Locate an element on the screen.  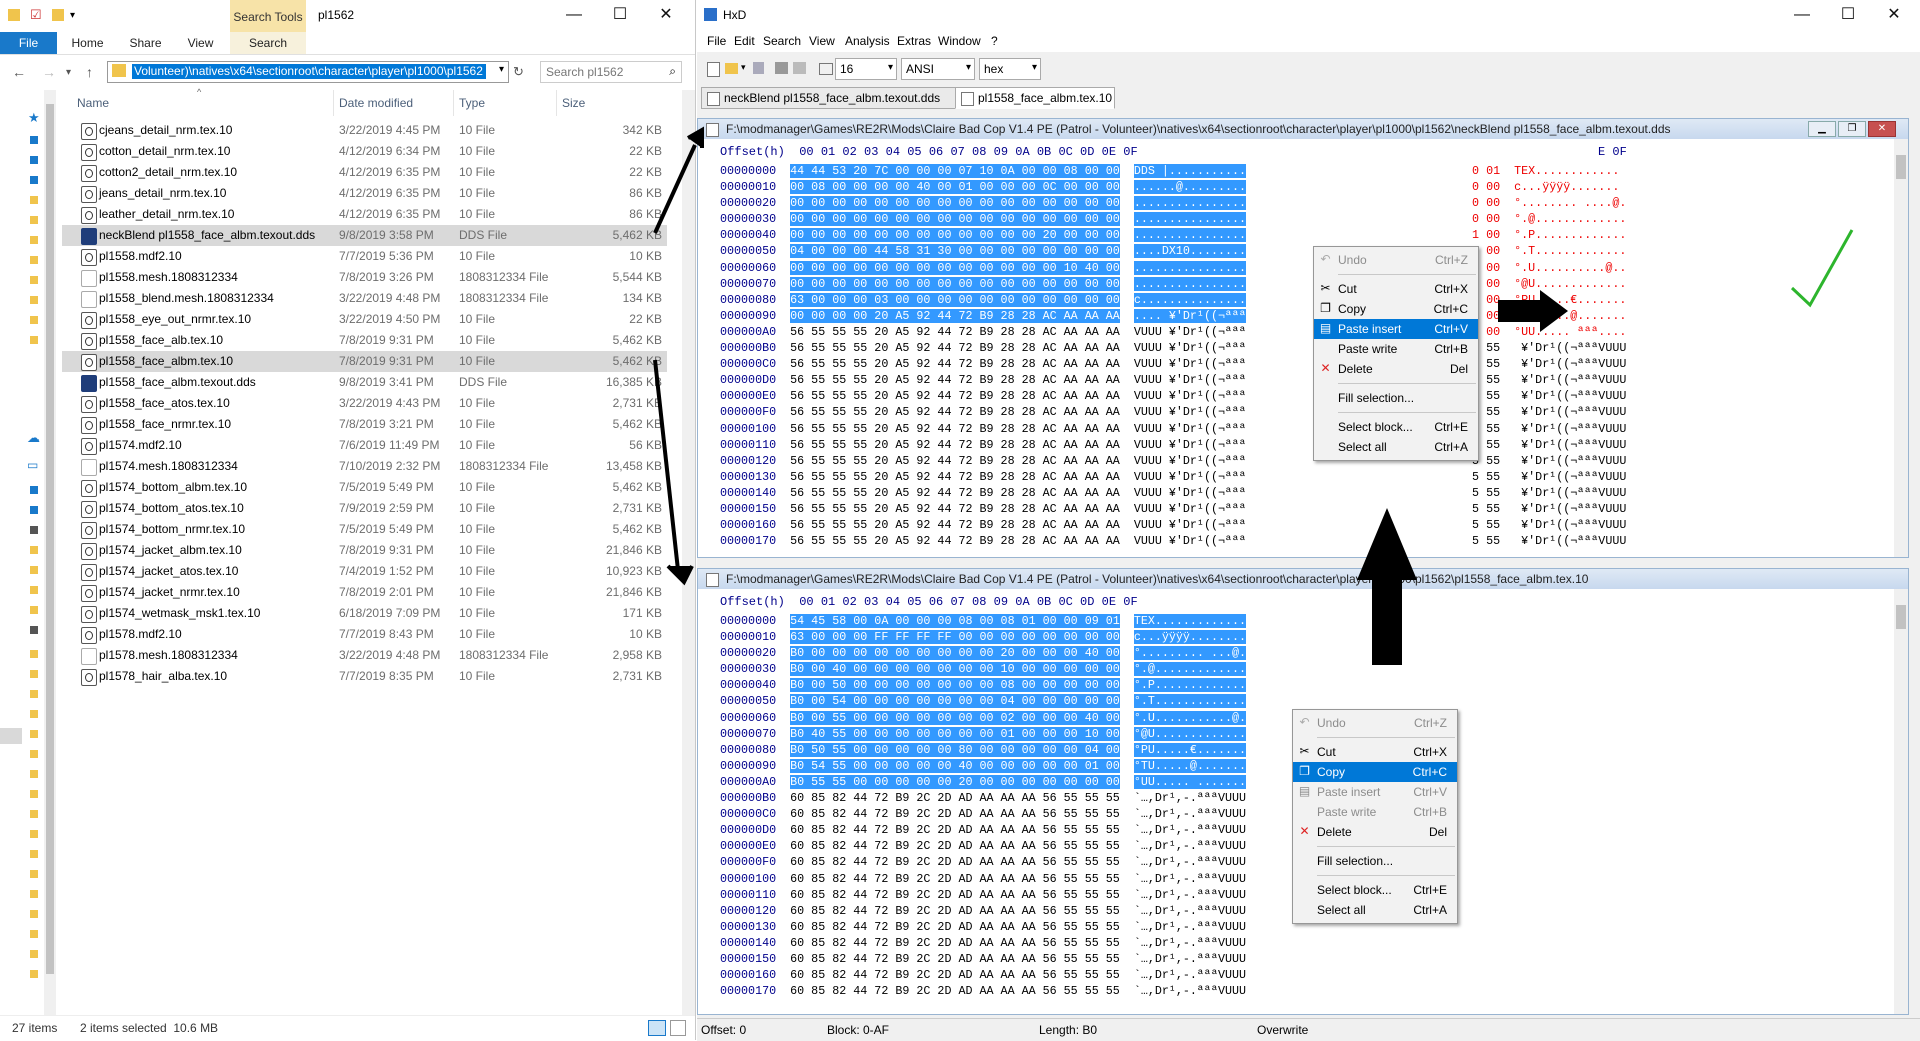
arrow-bottom-annotation is located at coordinates (673, 472).